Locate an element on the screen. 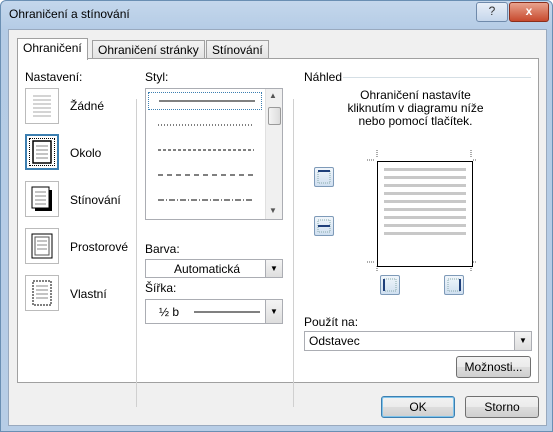  title-bar: Ohraničení a stínování ? x is located at coordinates (276, 15).